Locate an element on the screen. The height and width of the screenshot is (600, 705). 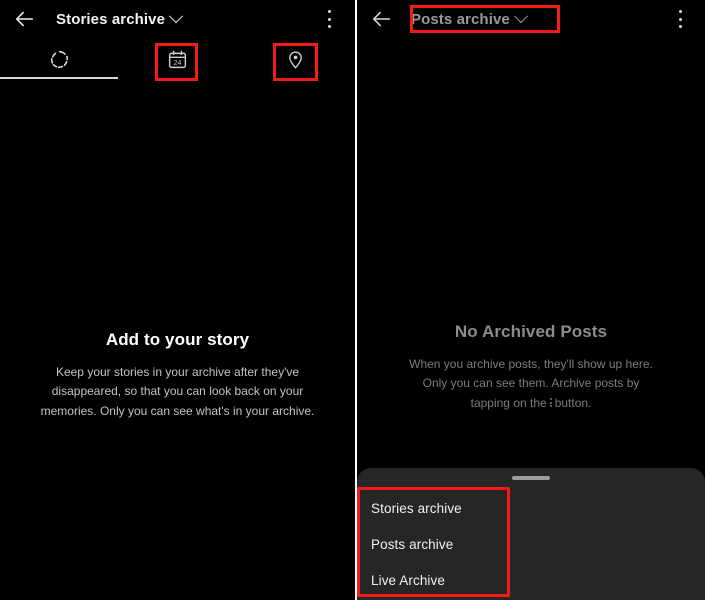
inline-kebab-menu-icon is located at coordinates (551, 403).